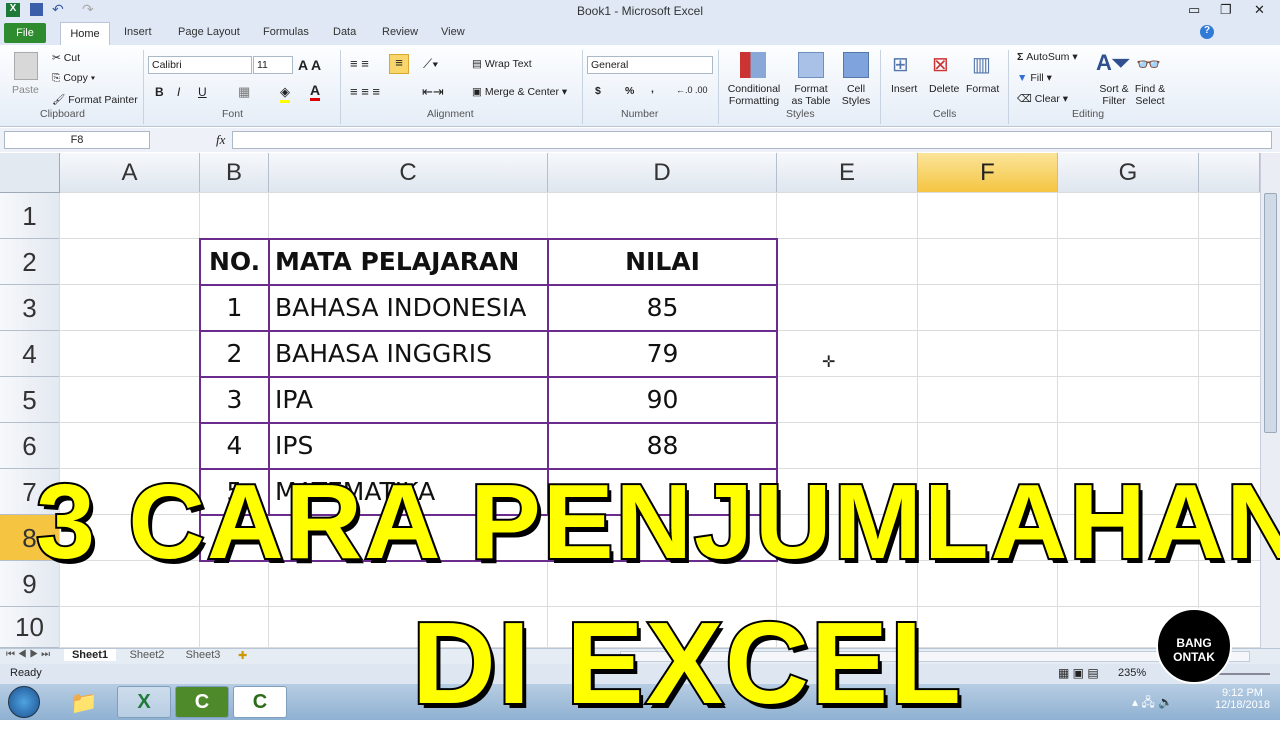 The height and width of the screenshot is (730, 1280). What do you see at coordinates (85, 34) in the screenshot?
I see `tab-home: Home` at bounding box center [85, 34].